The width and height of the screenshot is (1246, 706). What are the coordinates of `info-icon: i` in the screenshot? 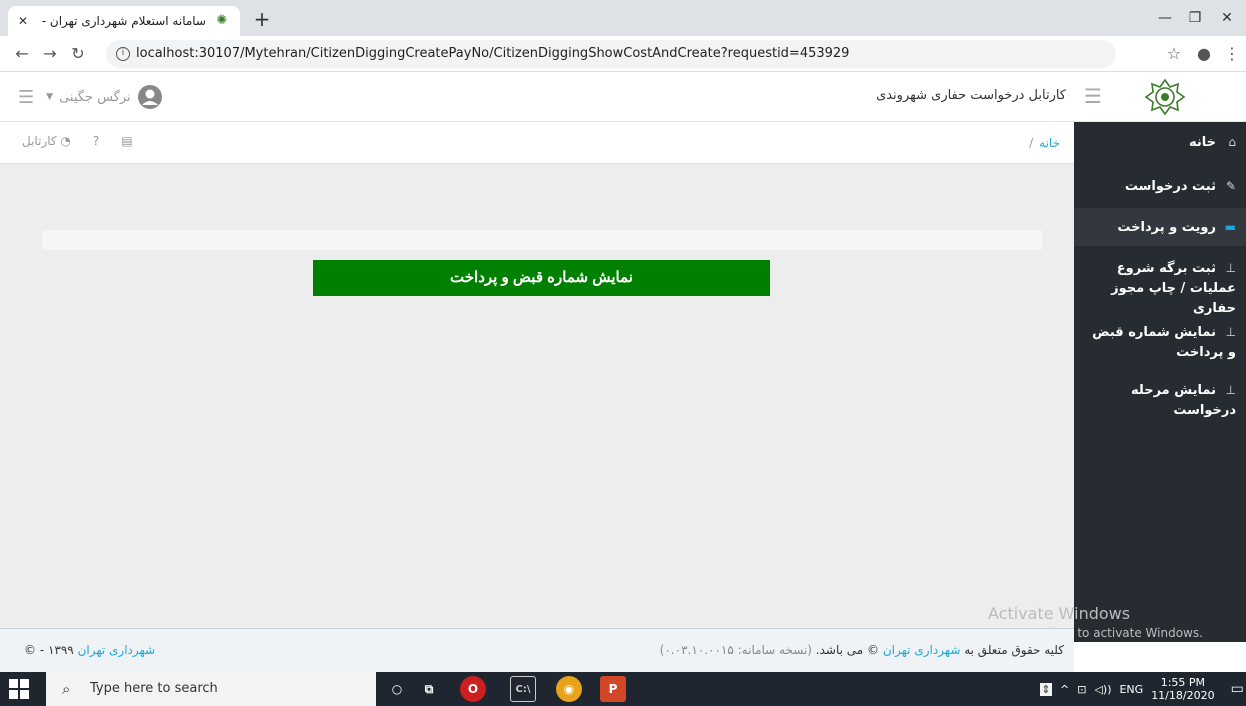 It's located at (123, 53).